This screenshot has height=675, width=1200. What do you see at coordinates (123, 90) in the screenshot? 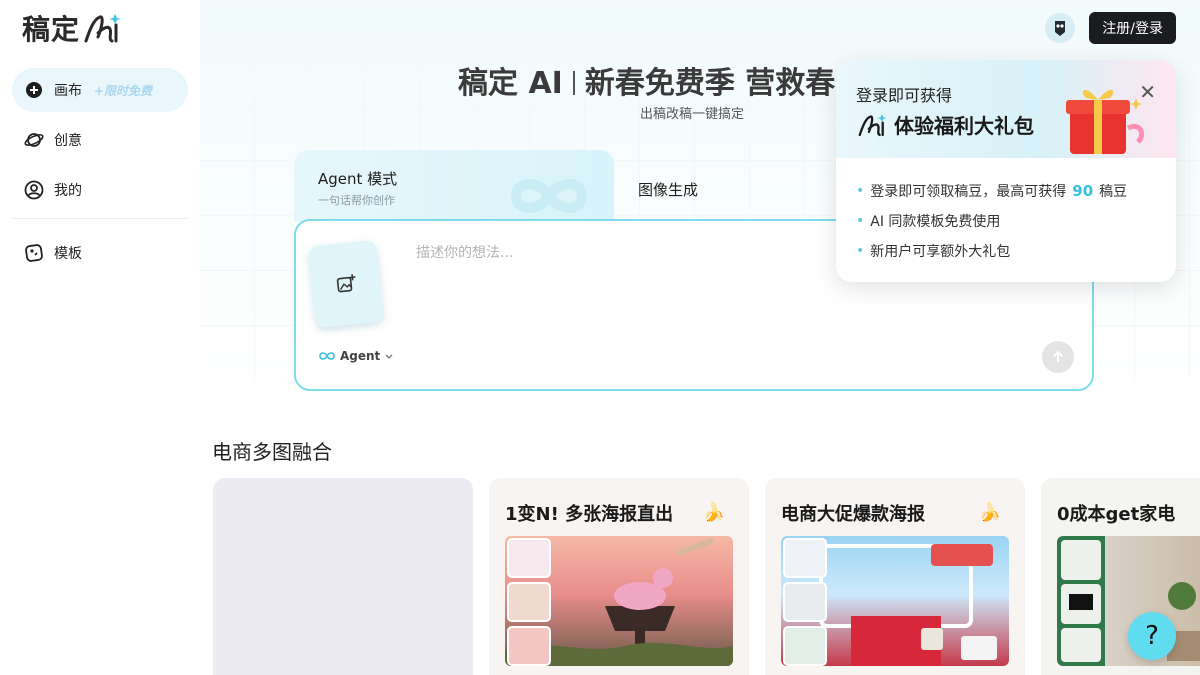
I see `free-badge: +限时免费` at bounding box center [123, 90].